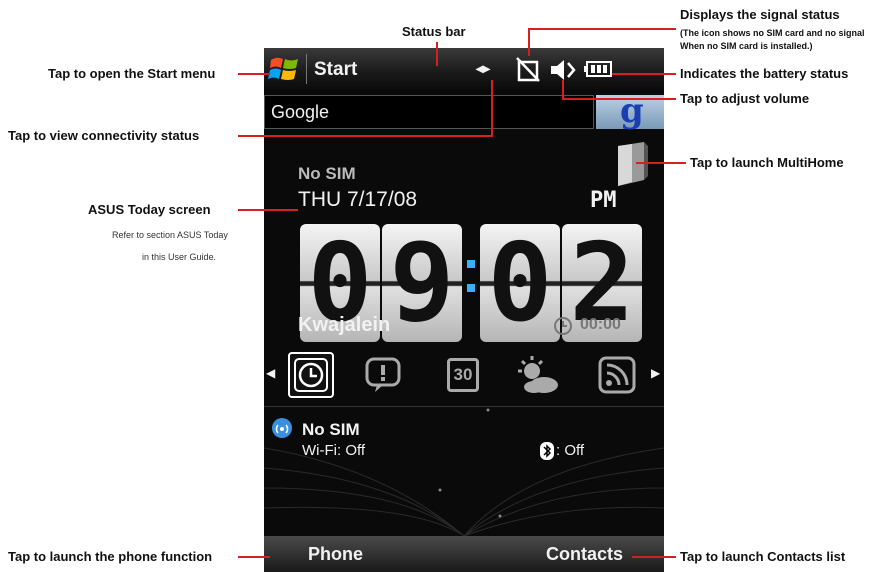  I want to click on scroll-right-arrow: ▶, so click(655, 373).